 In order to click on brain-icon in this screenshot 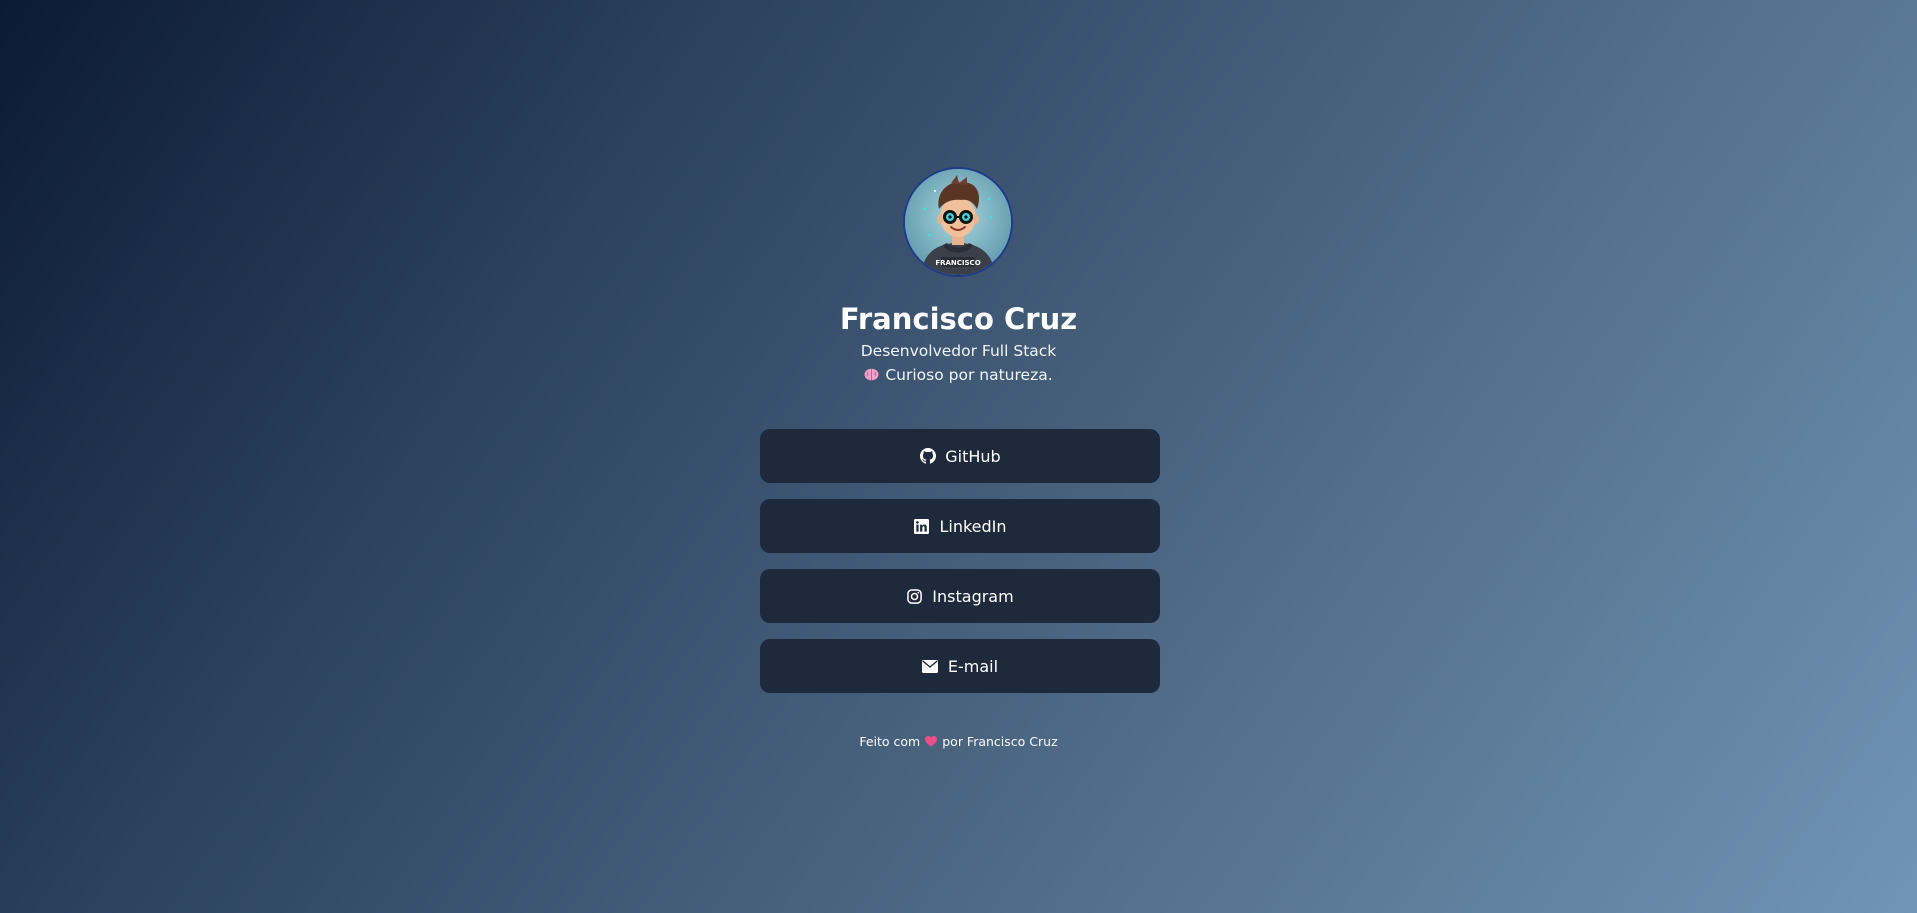, I will do `click(871, 376)`.